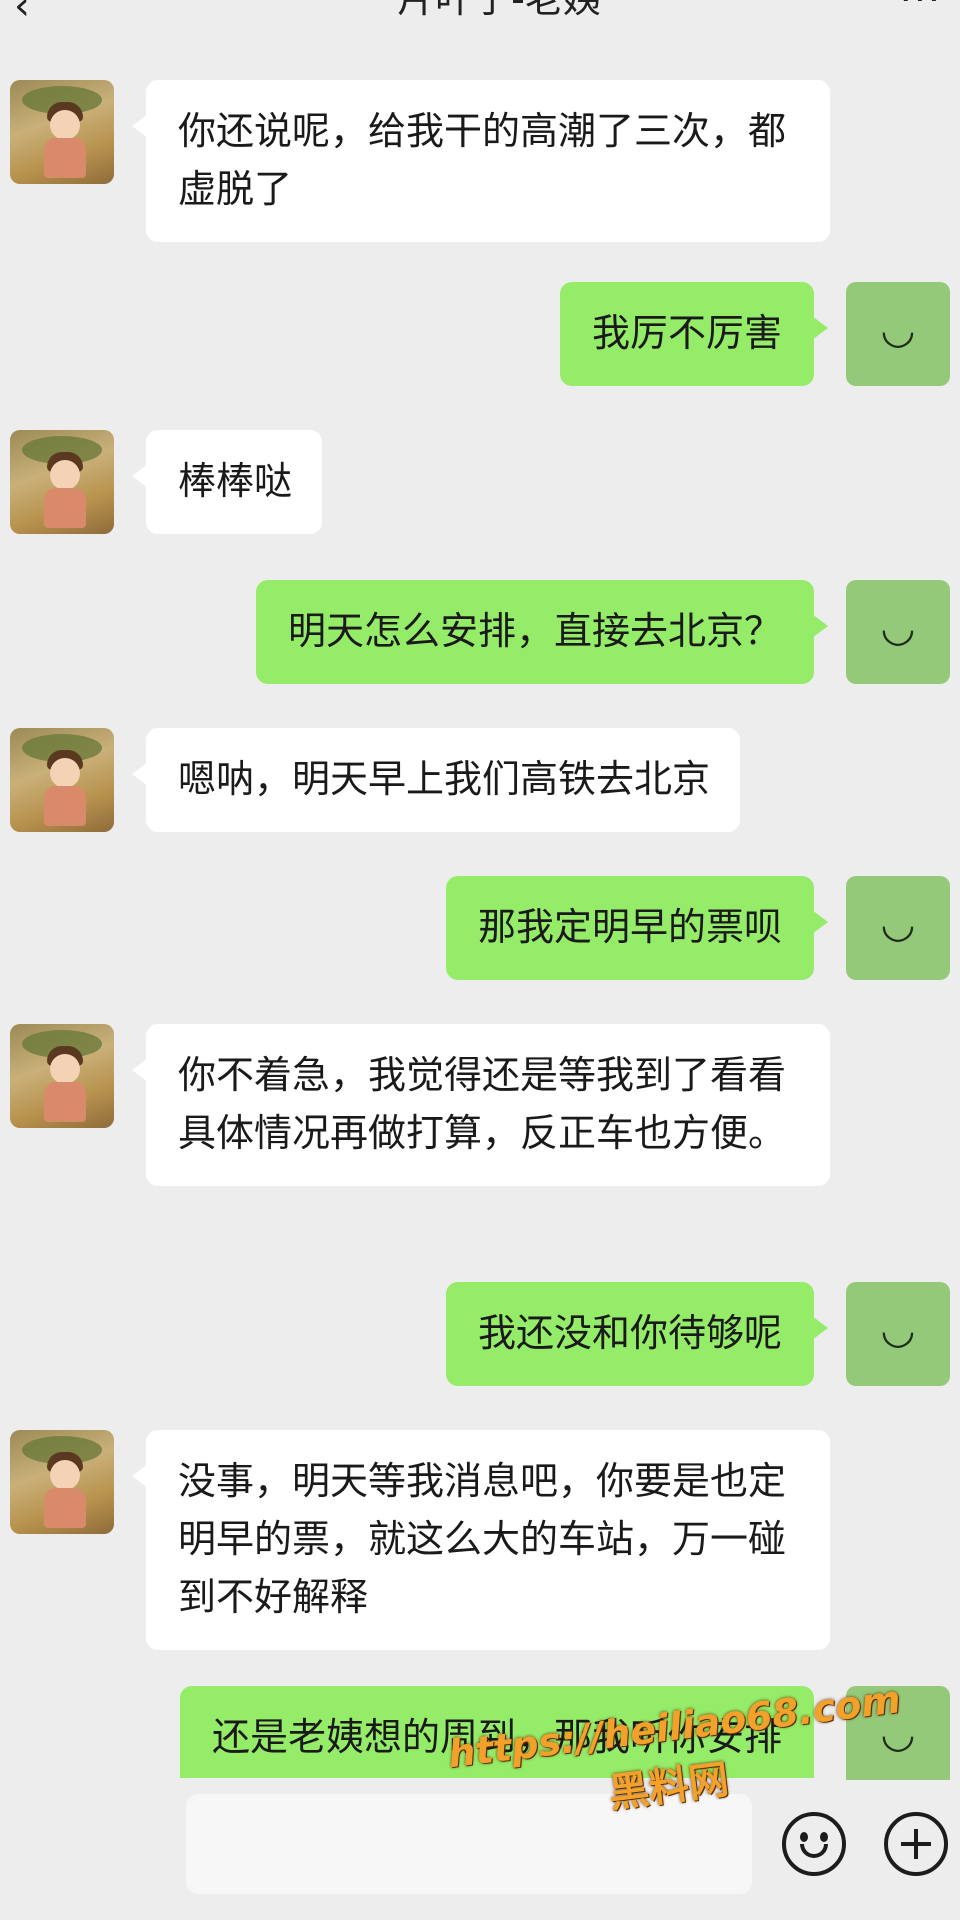 This screenshot has height=1920, width=960. What do you see at coordinates (921, 12) in the screenshot?
I see `more-icon: ···` at bounding box center [921, 12].